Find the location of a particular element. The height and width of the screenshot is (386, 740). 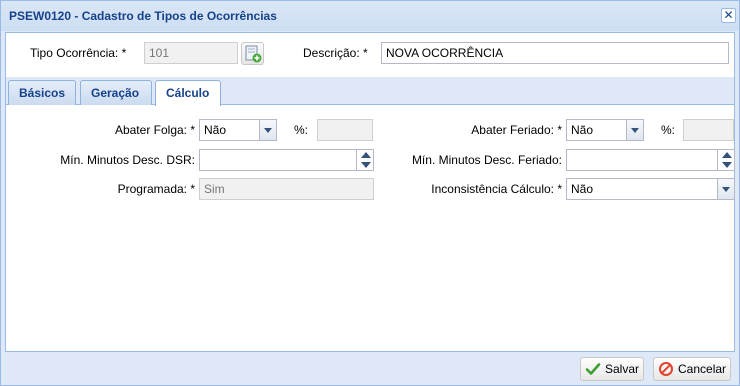

cancel-button: Cancelar is located at coordinates (692, 369).